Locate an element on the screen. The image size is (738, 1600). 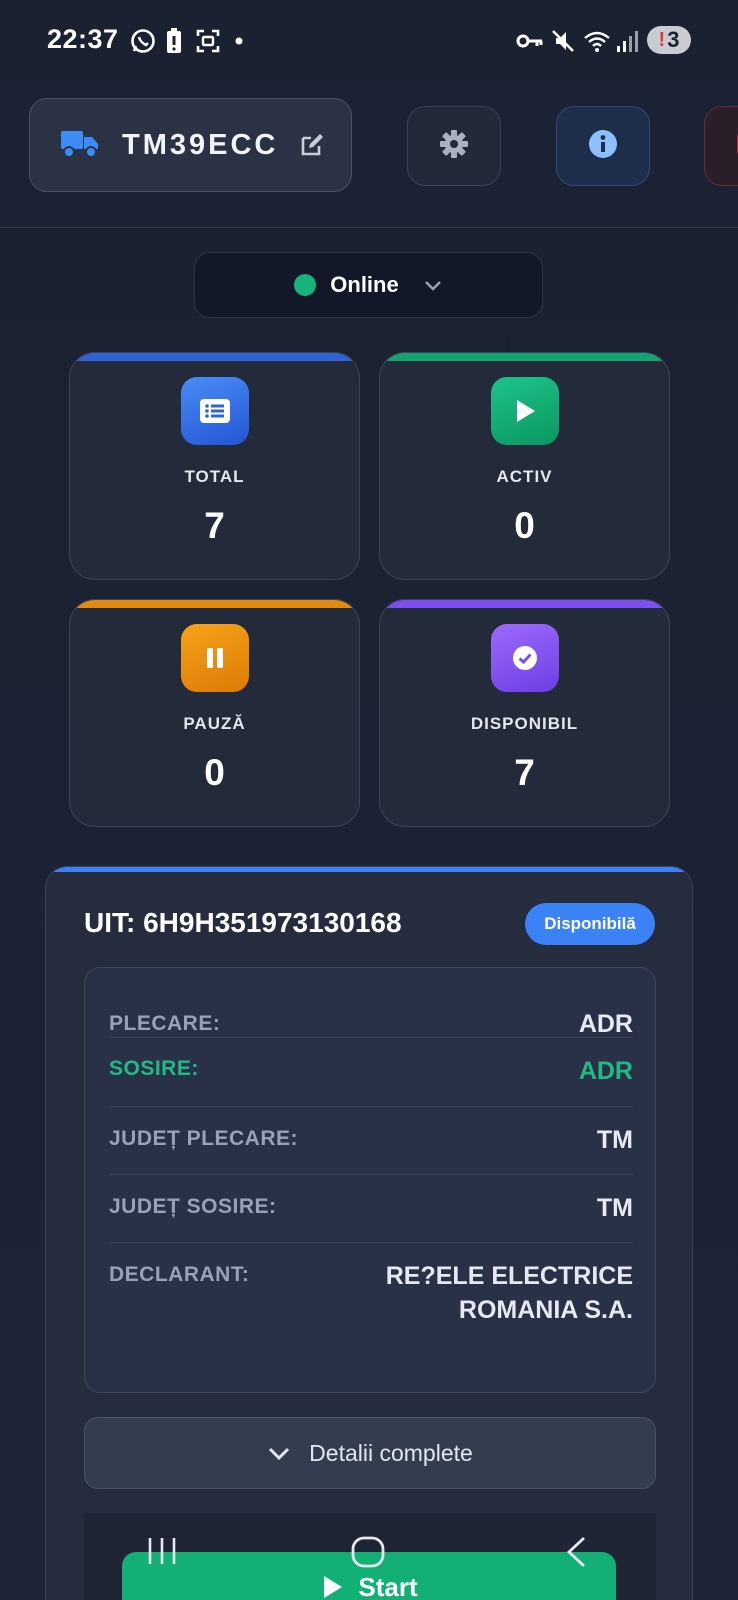
status-label: Online is located at coordinates (364, 284).